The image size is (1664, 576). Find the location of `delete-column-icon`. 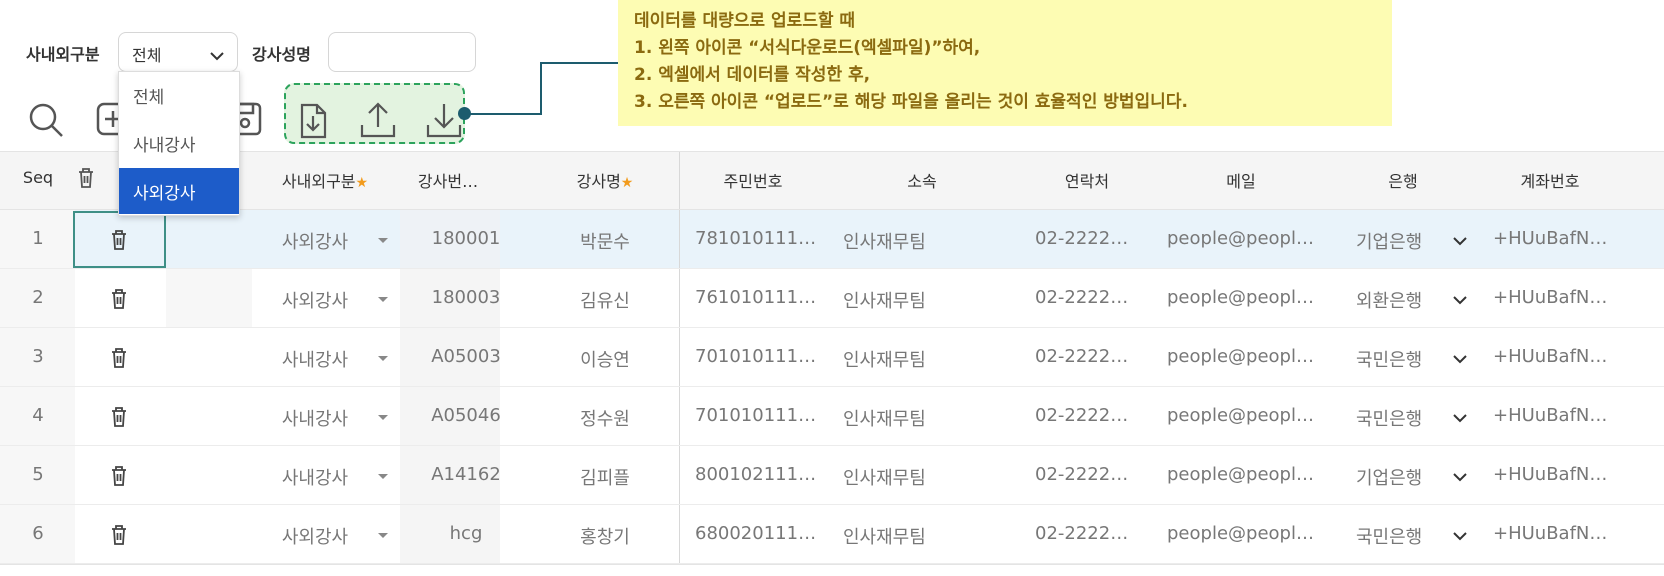

delete-column-icon is located at coordinates (86, 180).